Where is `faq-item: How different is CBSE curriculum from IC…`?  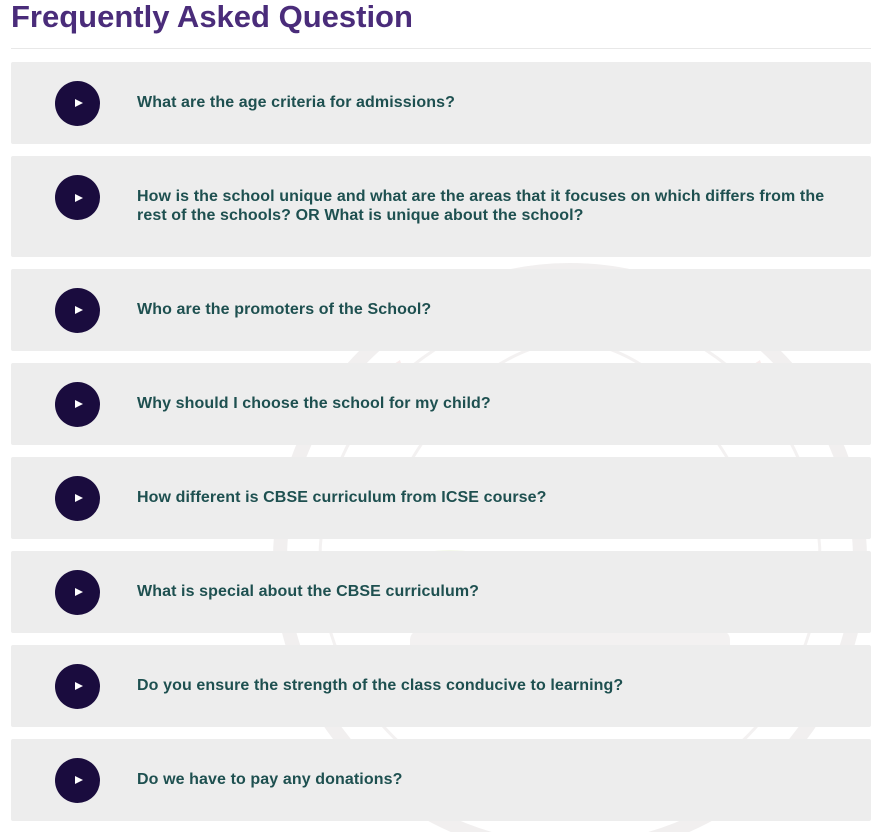 faq-item: How different is CBSE curriculum from IC… is located at coordinates (441, 498).